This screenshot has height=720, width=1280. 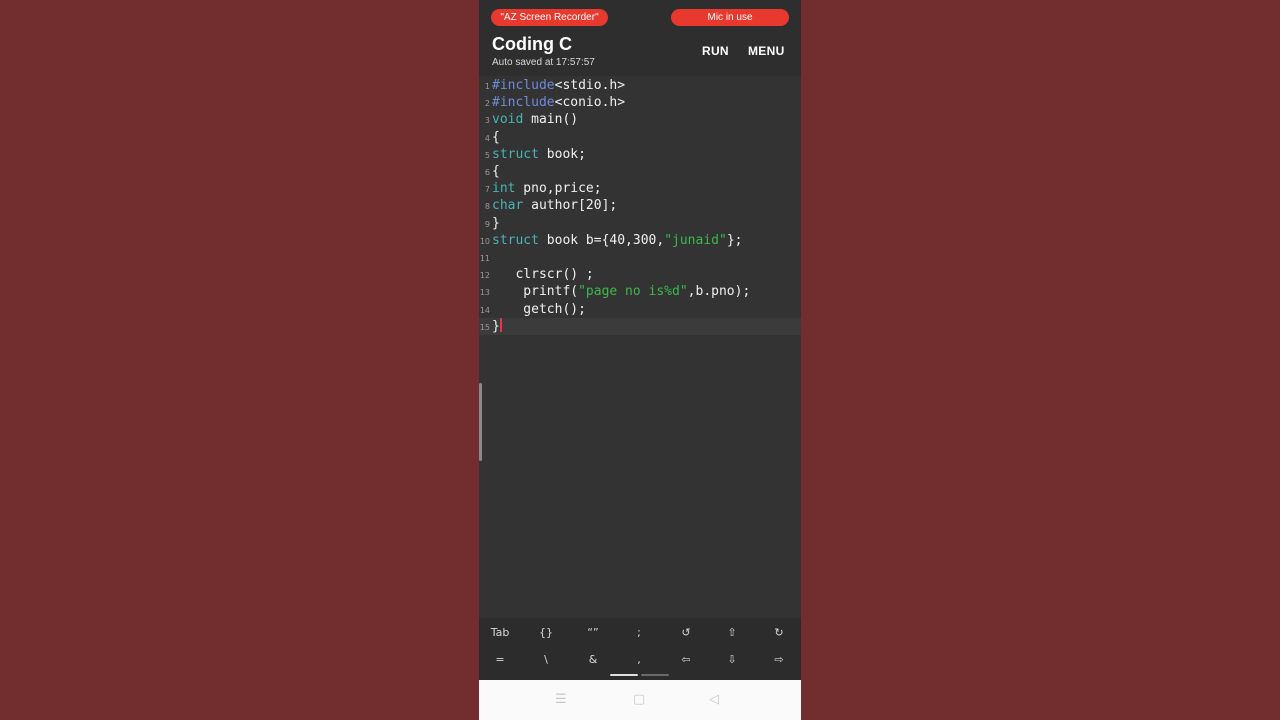 I want to click on code-line: 10 struct book b={40,300,"junaid"};, so click(x=640, y=240).